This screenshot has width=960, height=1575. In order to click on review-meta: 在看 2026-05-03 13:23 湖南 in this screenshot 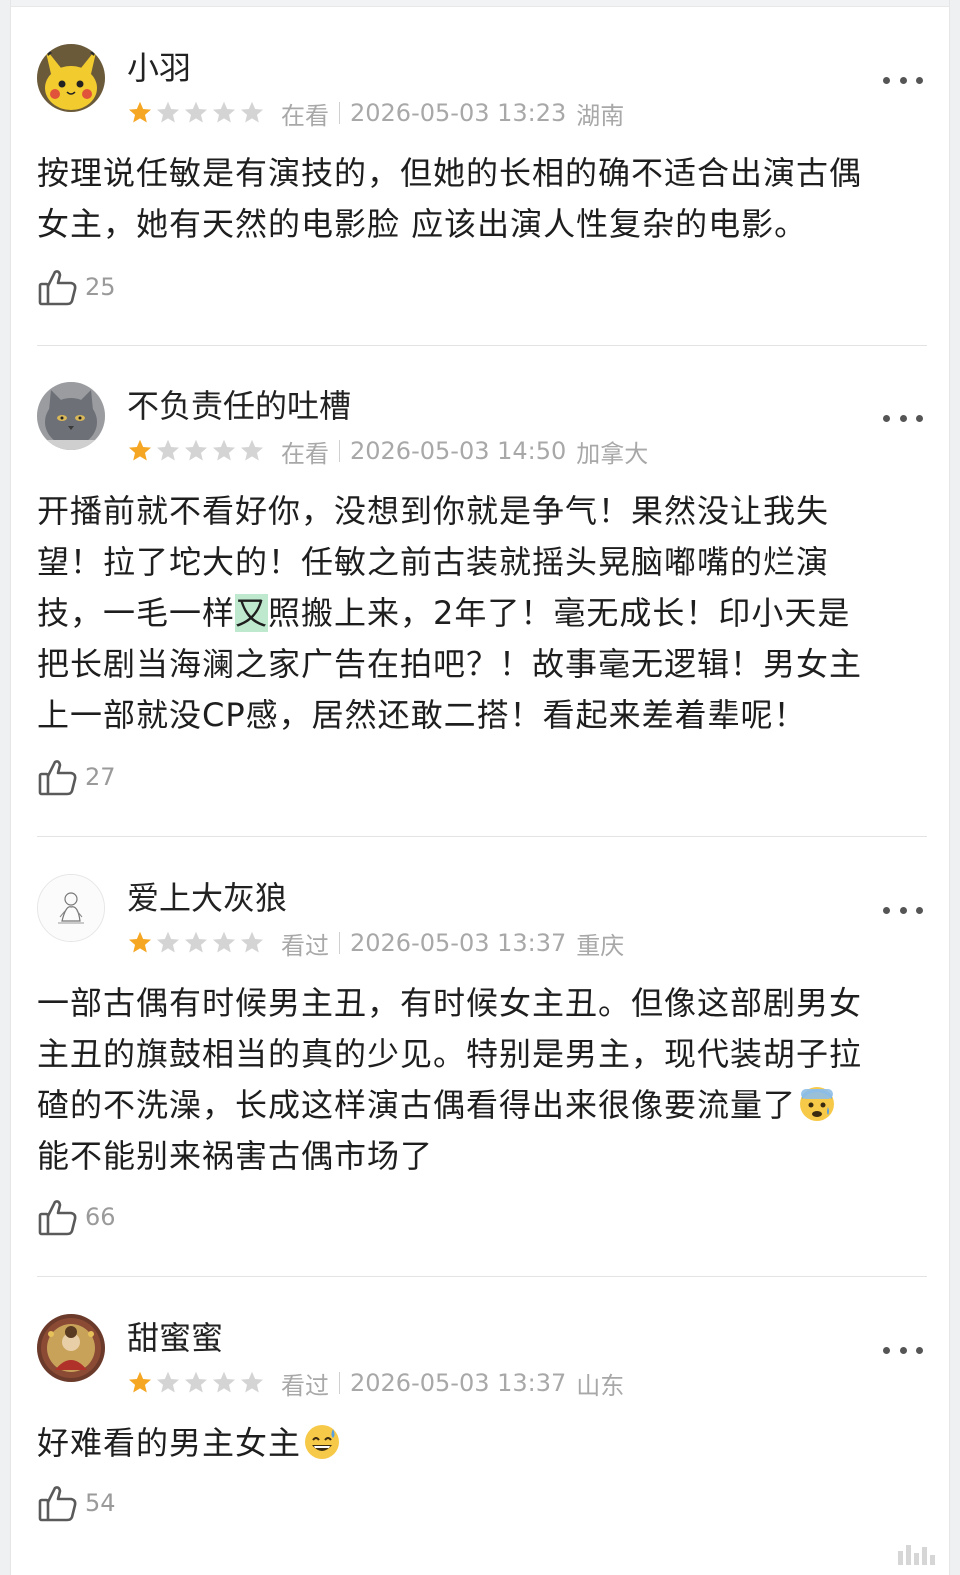, I will do `click(375, 113)`.